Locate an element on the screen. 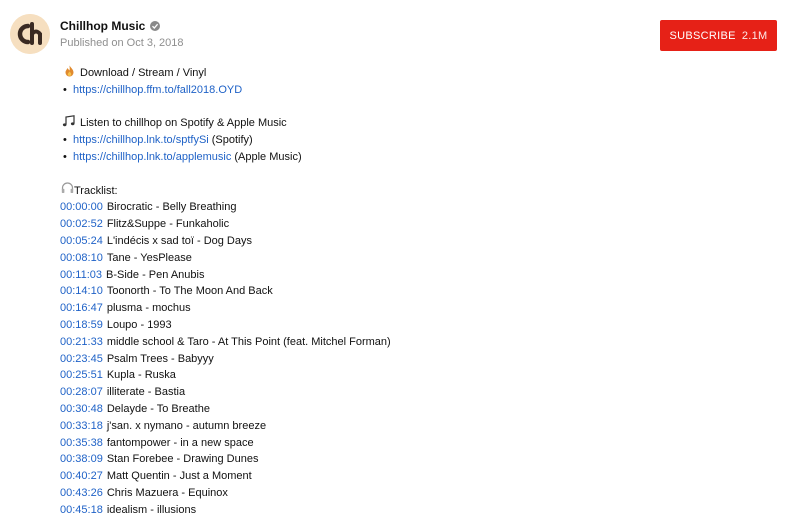 This screenshot has height=525, width=792. track-title: Toonorth - To The Moon And Back is located at coordinates (189, 291).